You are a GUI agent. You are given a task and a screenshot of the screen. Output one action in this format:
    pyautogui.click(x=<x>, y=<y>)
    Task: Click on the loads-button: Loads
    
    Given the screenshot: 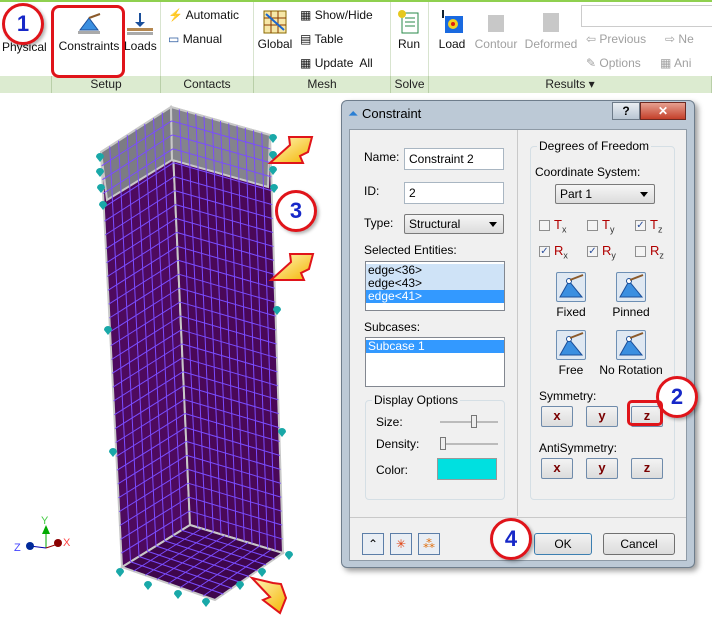 What is the action you would take?
    pyautogui.click(x=140, y=32)
    